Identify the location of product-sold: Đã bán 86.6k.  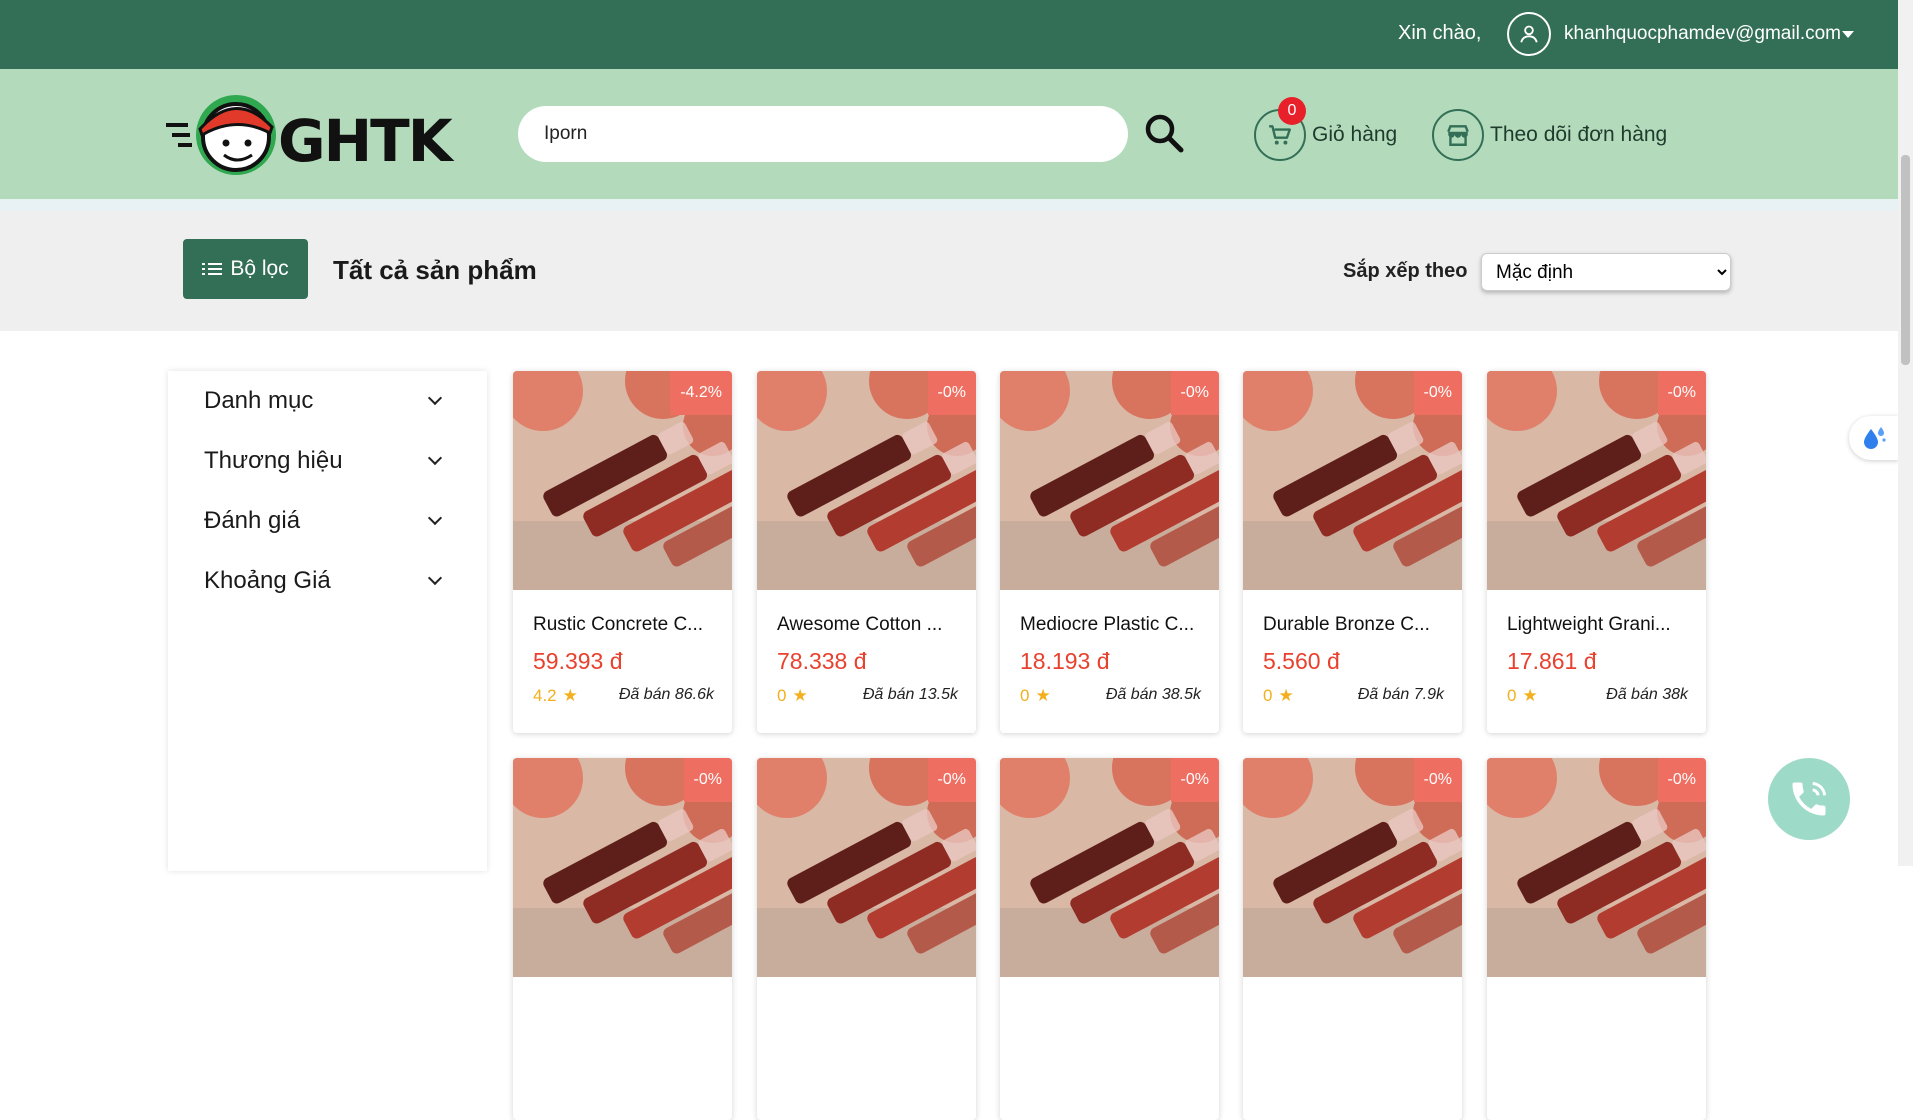
(666, 694).